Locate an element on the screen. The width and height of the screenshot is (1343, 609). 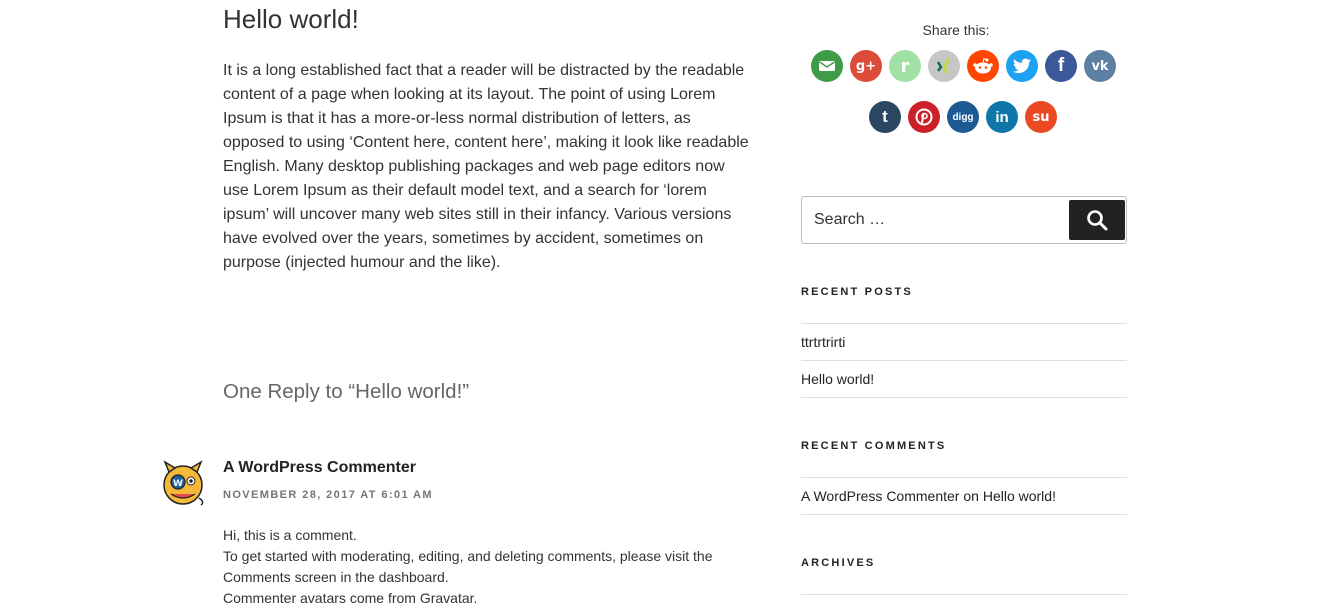
search-form is located at coordinates (964, 220).